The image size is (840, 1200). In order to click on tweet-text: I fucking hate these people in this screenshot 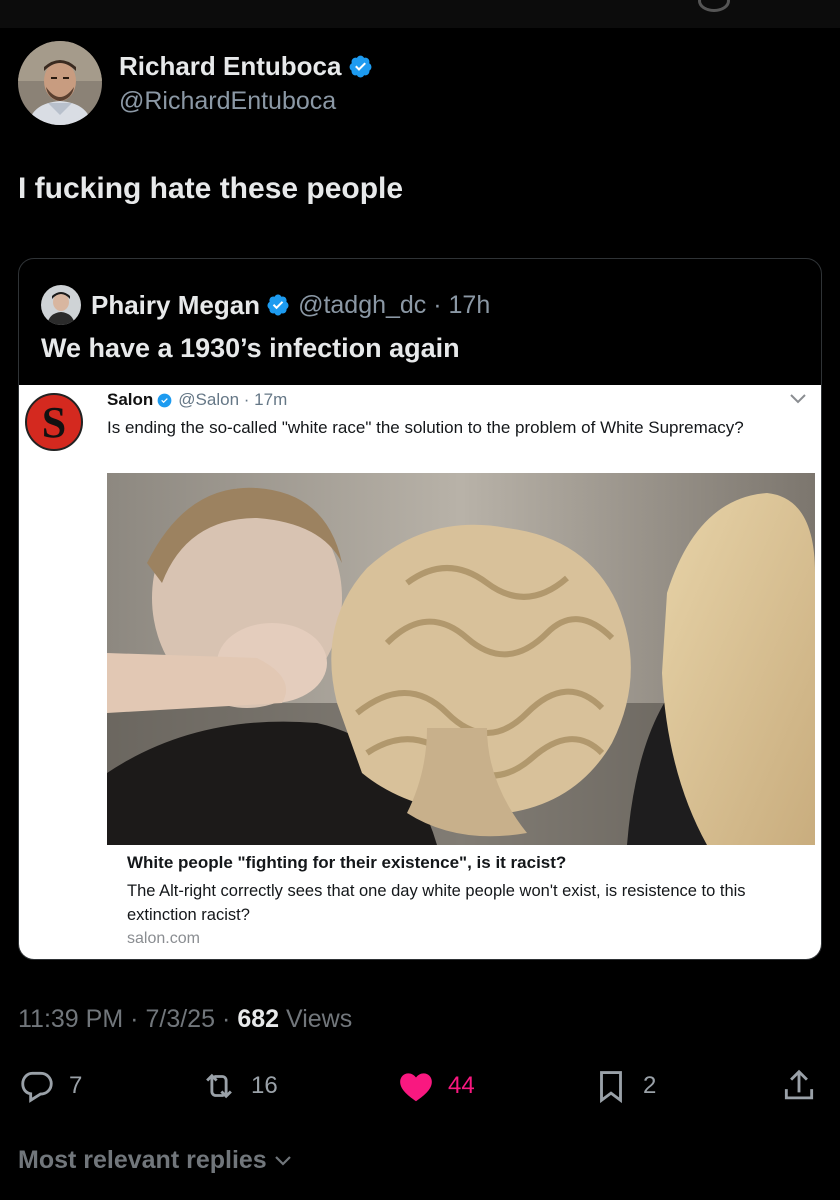, I will do `click(211, 188)`.